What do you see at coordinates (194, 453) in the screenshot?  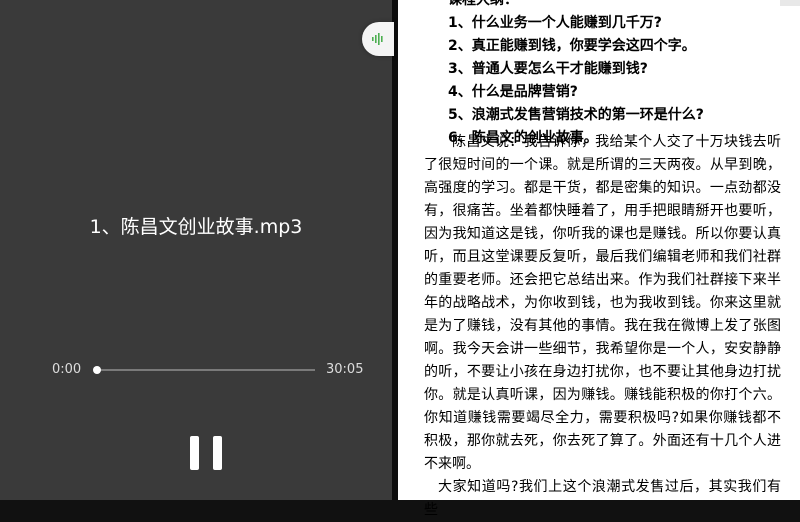 I see `pause-icon` at bounding box center [194, 453].